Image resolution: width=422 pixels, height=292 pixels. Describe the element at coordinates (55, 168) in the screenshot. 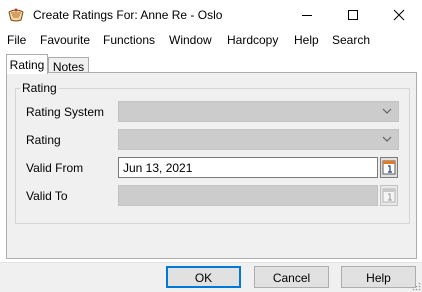

I see `valid-from-label: Valid From` at that location.